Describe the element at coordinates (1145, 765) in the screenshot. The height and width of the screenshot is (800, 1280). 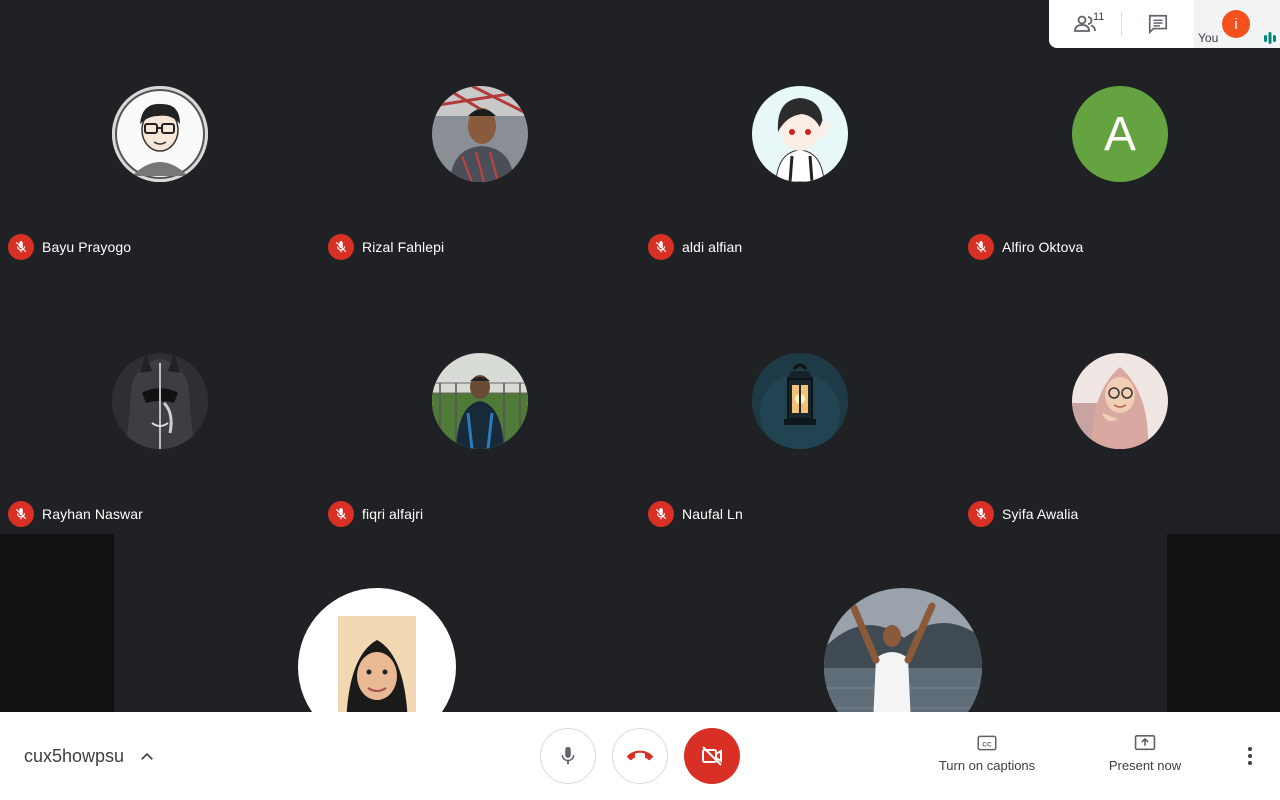
I see `present-label: Present now` at that location.